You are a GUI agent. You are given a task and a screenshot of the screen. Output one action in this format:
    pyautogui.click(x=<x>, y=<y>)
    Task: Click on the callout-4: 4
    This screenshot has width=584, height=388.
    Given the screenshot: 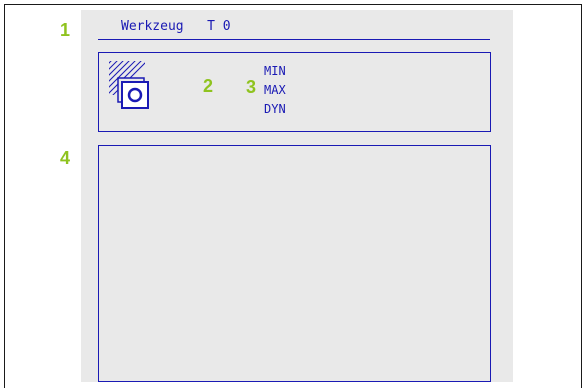 What is the action you would take?
    pyautogui.click(x=65, y=158)
    